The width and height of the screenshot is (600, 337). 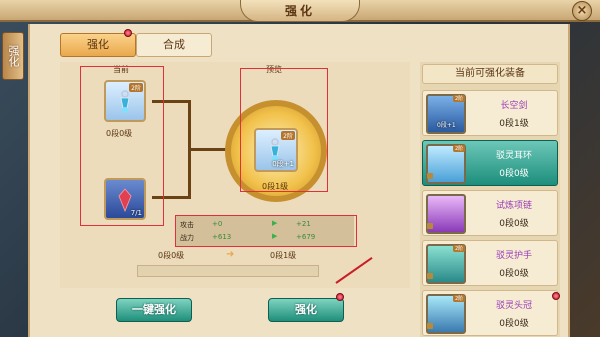 I want to click on highlight-box-stats, so click(x=266, y=231).